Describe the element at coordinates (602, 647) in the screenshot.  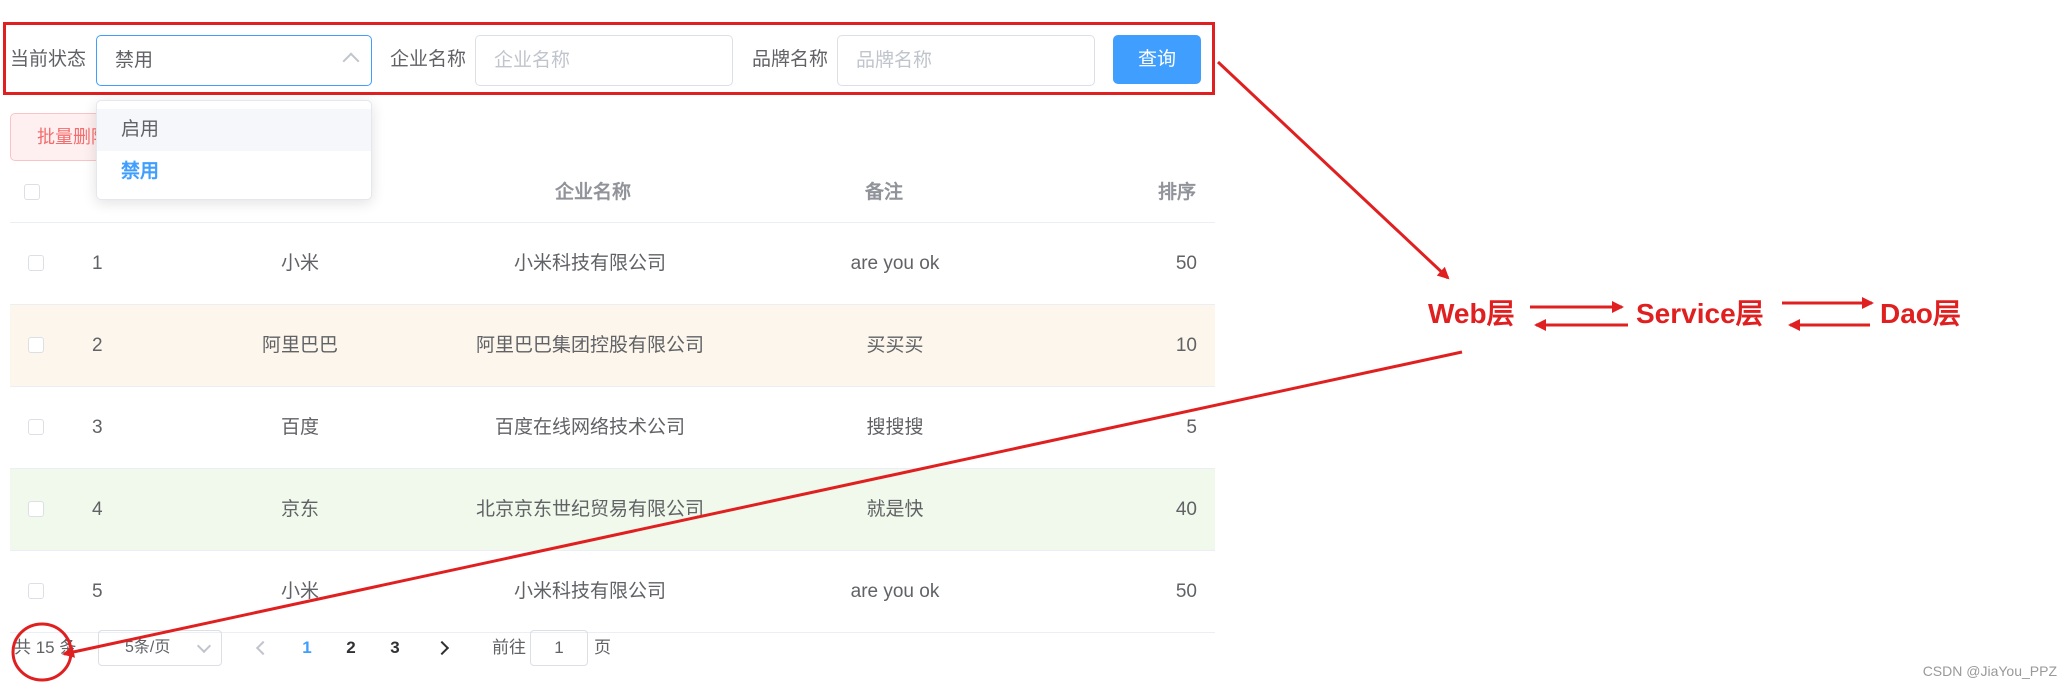
I see `goto-suffix: 页` at that location.